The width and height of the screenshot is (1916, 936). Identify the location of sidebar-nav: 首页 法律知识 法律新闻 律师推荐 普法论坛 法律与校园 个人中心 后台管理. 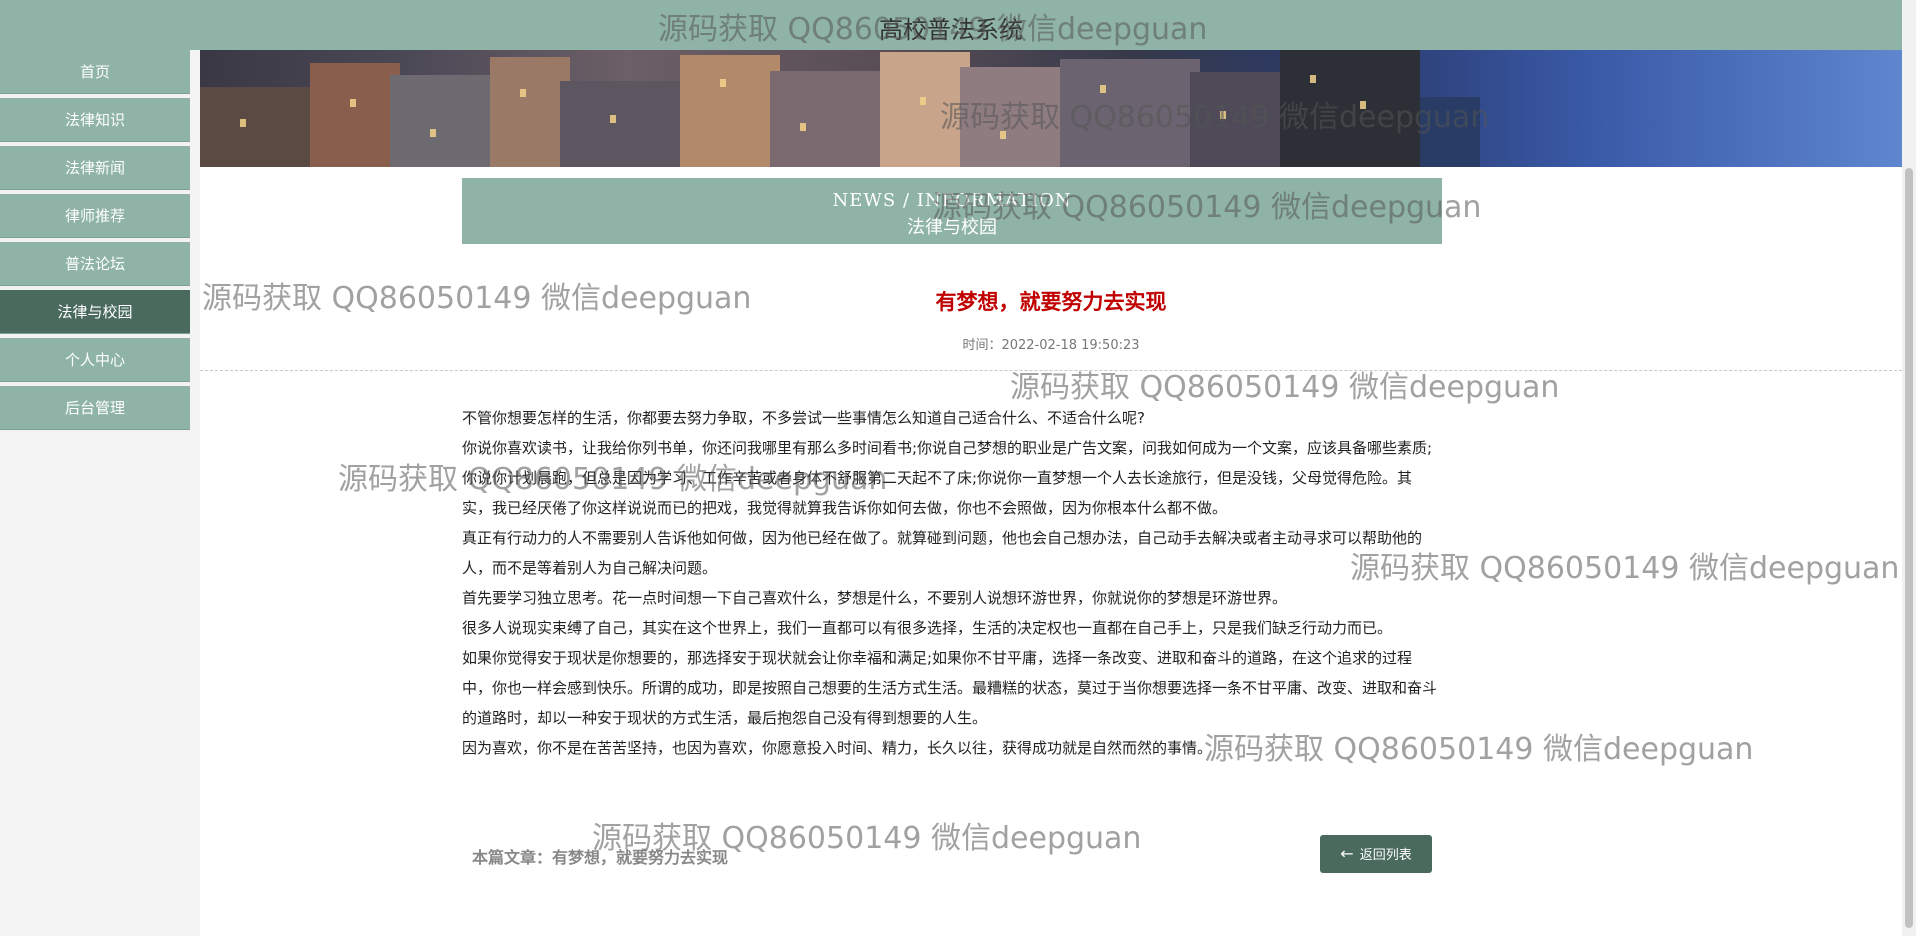
(96, 242).